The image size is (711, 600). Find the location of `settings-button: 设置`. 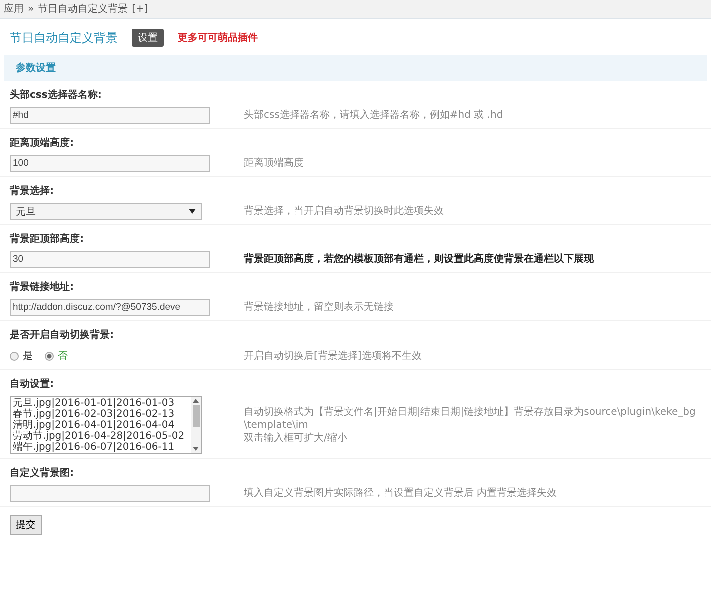

settings-button: 设置 is located at coordinates (148, 38).